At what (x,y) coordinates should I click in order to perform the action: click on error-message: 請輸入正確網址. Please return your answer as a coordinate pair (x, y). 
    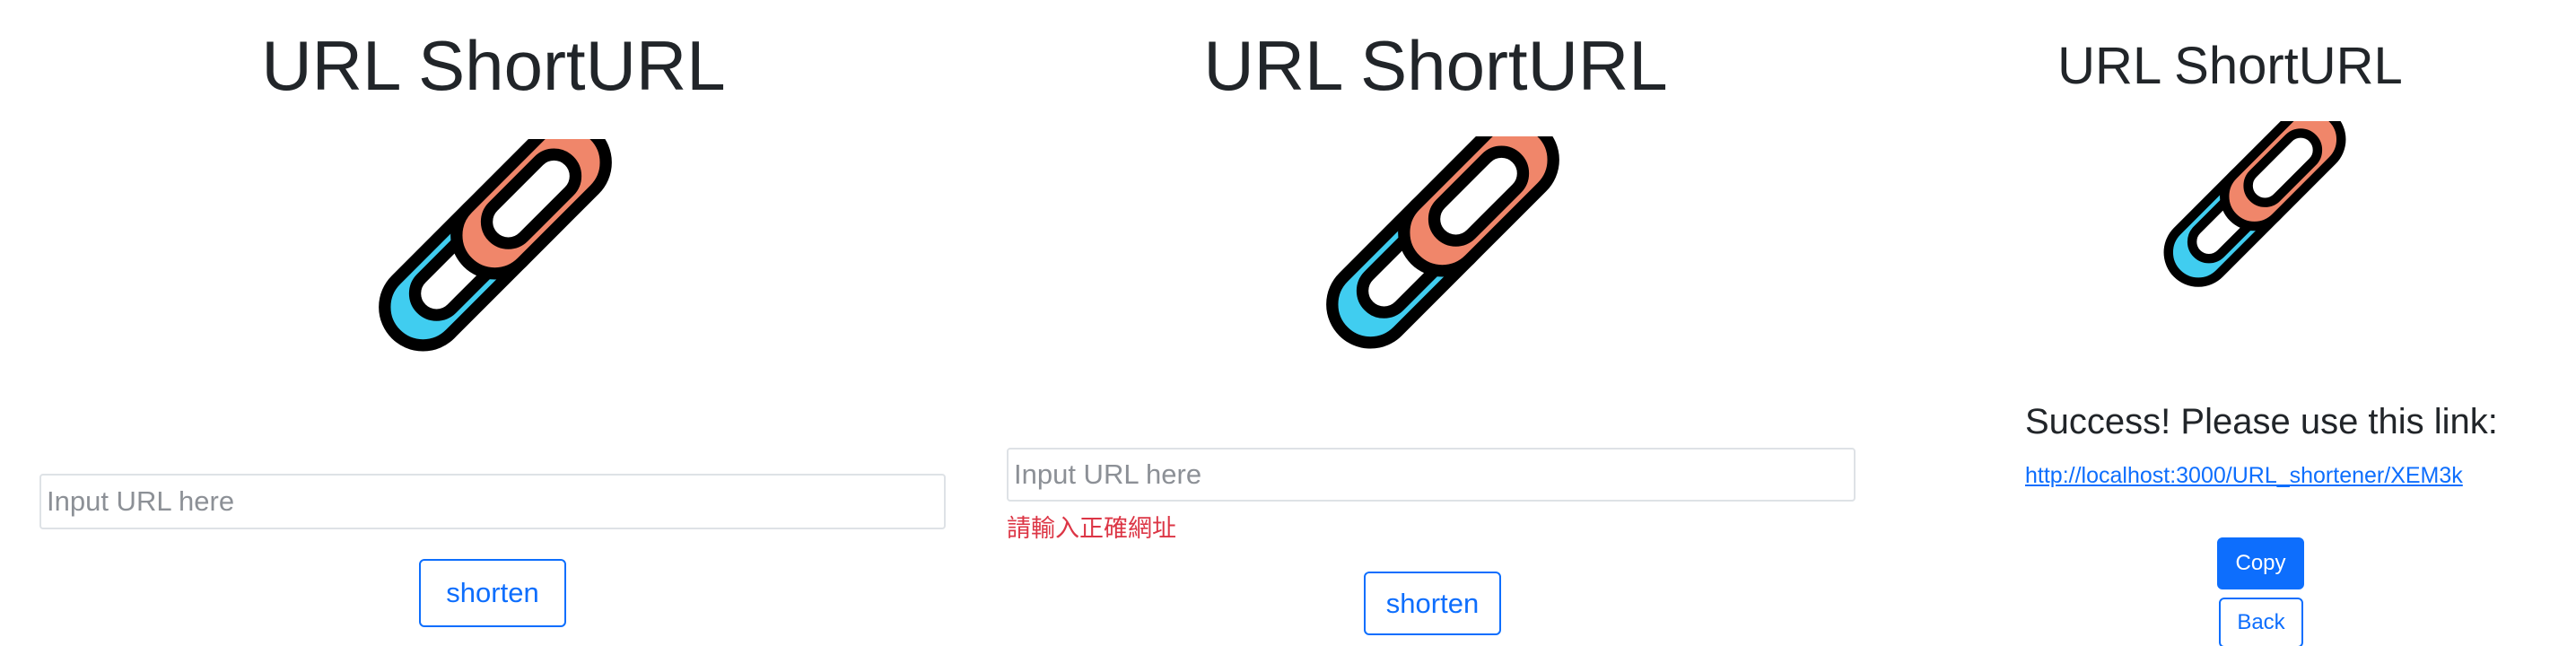
    Looking at the image, I should click on (1092, 529).